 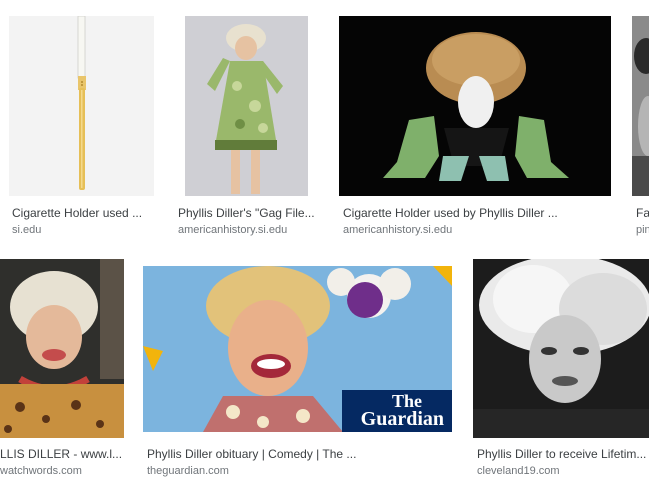 I want to click on guardian-logo-line2: Guardian, so click(x=402, y=419).